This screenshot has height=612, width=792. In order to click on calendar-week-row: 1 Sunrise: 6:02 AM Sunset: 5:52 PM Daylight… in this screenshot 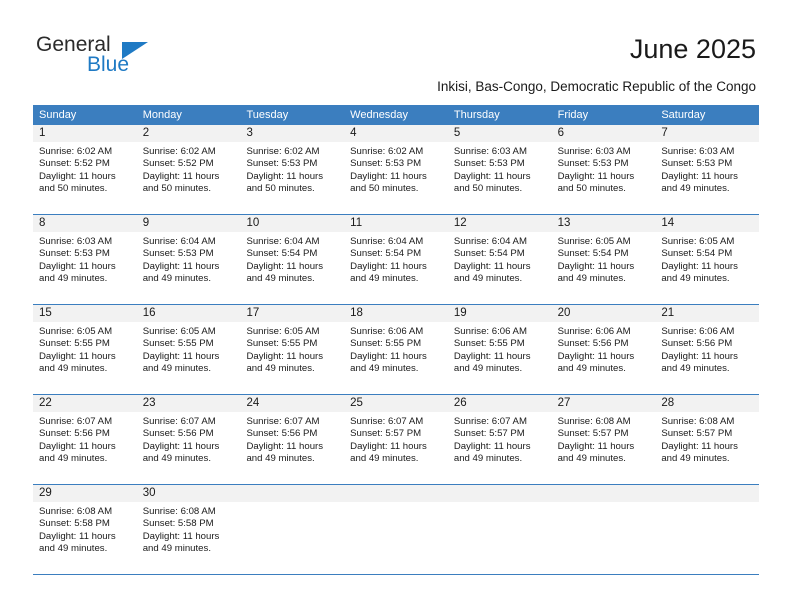, I will do `click(396, 170)`.